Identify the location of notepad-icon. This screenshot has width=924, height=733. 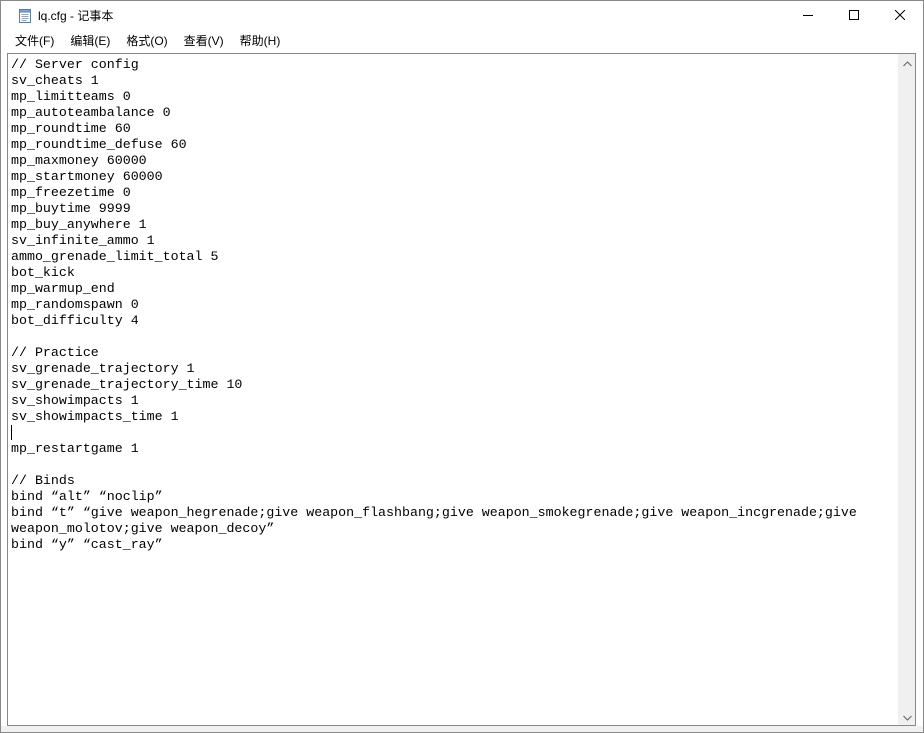
(25, 16).